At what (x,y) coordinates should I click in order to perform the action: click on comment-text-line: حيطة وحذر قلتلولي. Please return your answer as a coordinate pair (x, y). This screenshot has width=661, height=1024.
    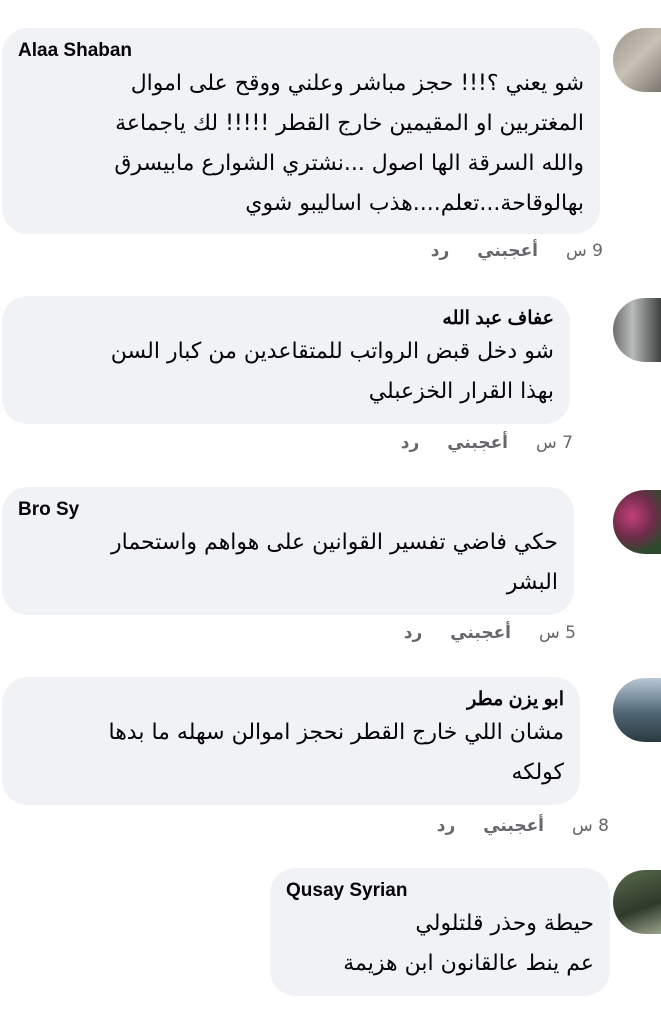
    Looking at the image, I should click on (504, 923).